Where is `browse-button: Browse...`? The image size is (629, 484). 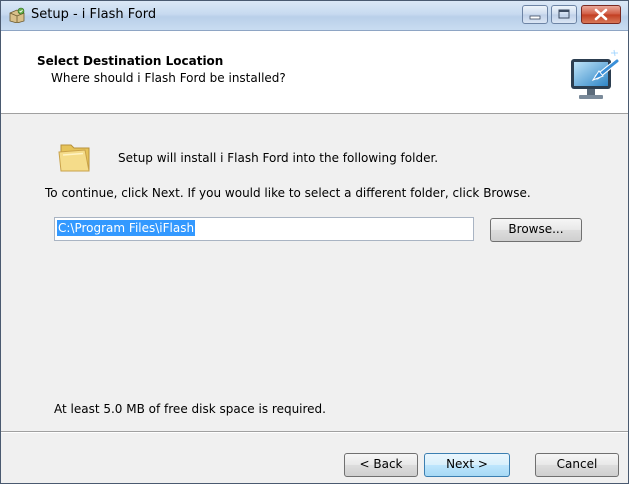 browse-button: Browse... is located at coordinates (536, 230).